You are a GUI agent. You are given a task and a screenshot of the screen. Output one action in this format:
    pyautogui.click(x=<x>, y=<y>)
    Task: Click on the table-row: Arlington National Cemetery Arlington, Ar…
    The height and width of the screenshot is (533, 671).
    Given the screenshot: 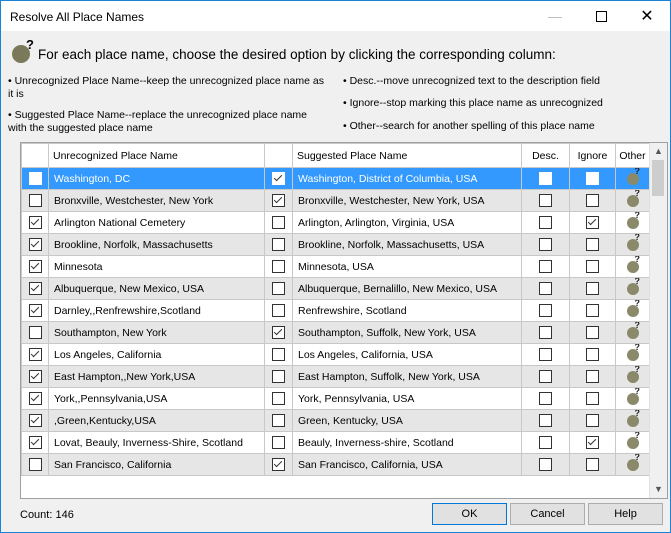 What is the action you would take?
    pyautogui.click(x=335, y=222)
    